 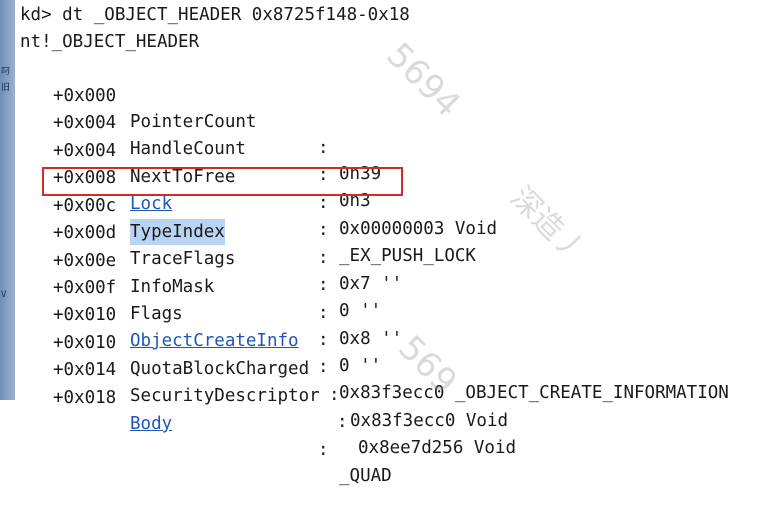 I want to click on field-offset: +0x00e, so click(x=85, y=261).